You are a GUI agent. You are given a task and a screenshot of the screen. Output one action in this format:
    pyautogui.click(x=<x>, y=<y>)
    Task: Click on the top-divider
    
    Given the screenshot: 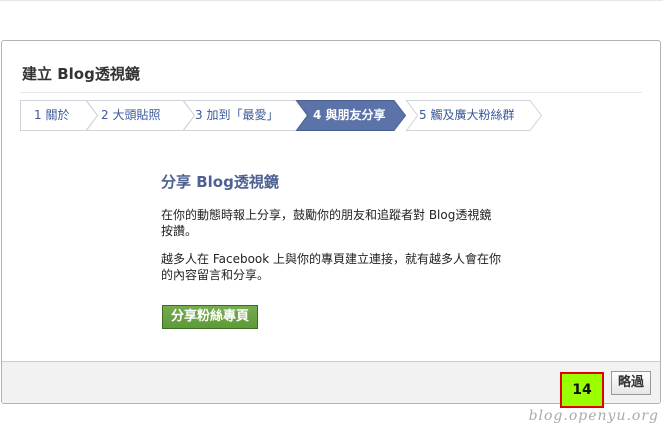 What is the action you would take?
    pyautogui.click(x=331, y=0)
    